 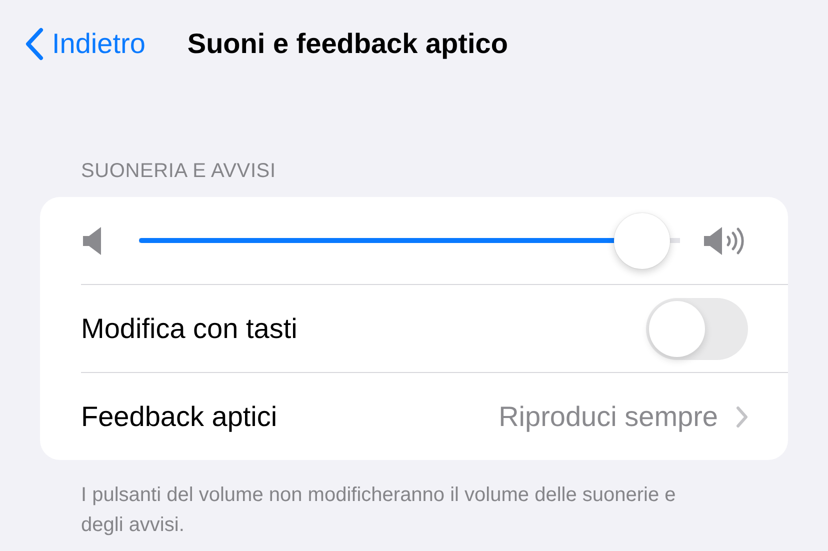 I want to click on section-footer: I pulsanti del volume non modificheranno il volume delle suonerie e degli avvisi., so click(x=388, y=510).